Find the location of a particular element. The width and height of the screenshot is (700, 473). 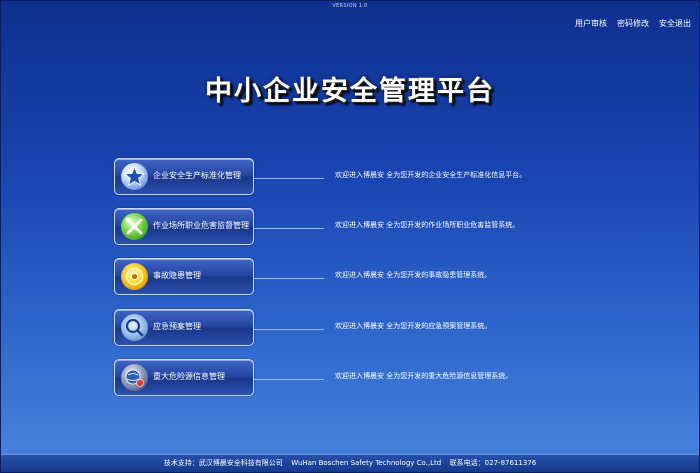

standardization-button: 企业安全生产标准化管理 is located at coordinates (184, 176).